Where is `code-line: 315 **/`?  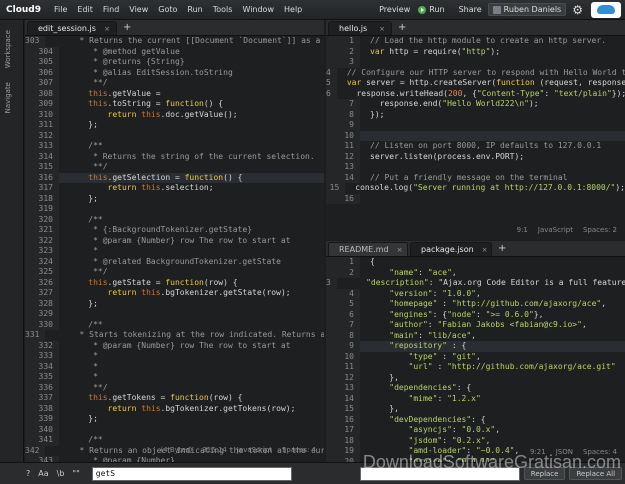
code-line: 315 **/ is located at coordinates (174, 167).